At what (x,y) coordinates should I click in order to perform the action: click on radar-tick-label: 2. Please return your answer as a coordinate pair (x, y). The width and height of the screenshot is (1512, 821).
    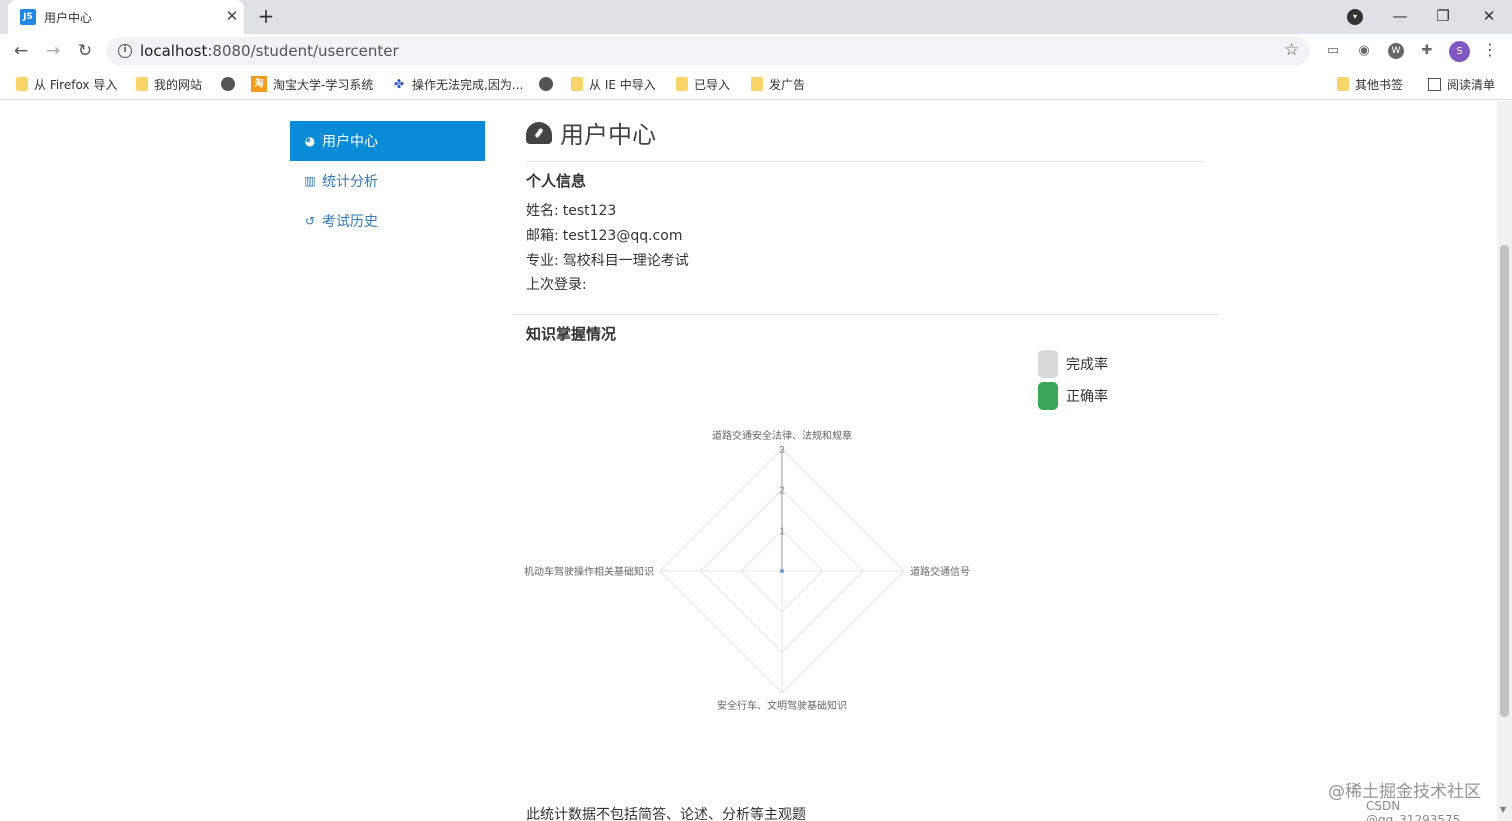
    Looking at the image, I should click on (782, 491).